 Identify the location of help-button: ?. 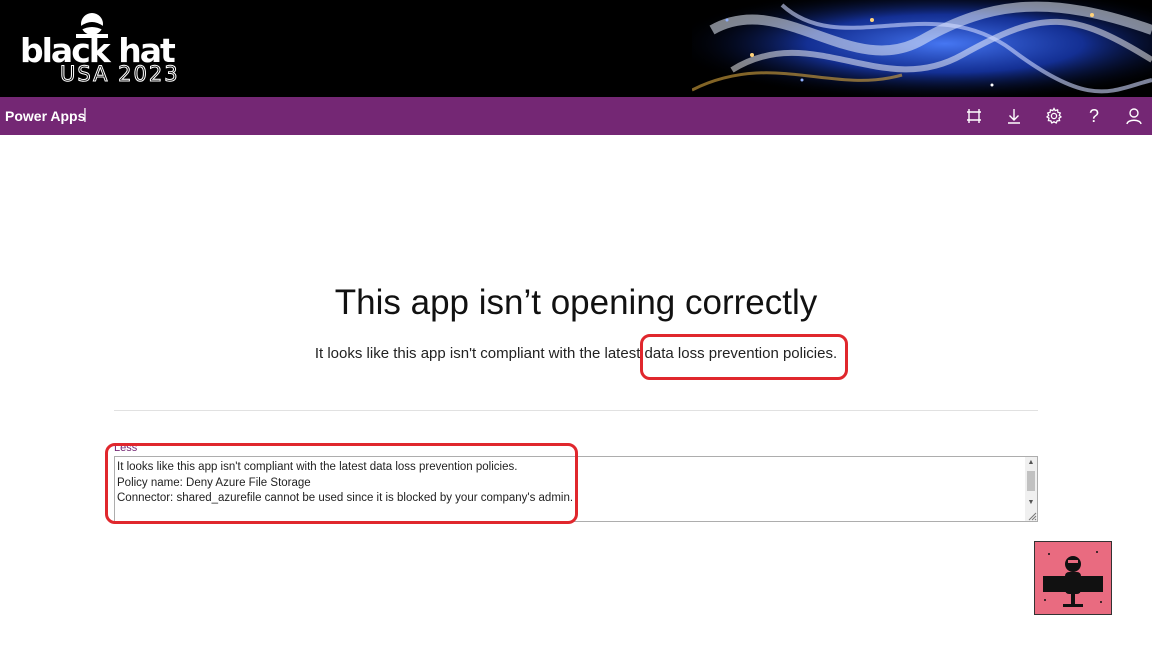
(1094, 116).